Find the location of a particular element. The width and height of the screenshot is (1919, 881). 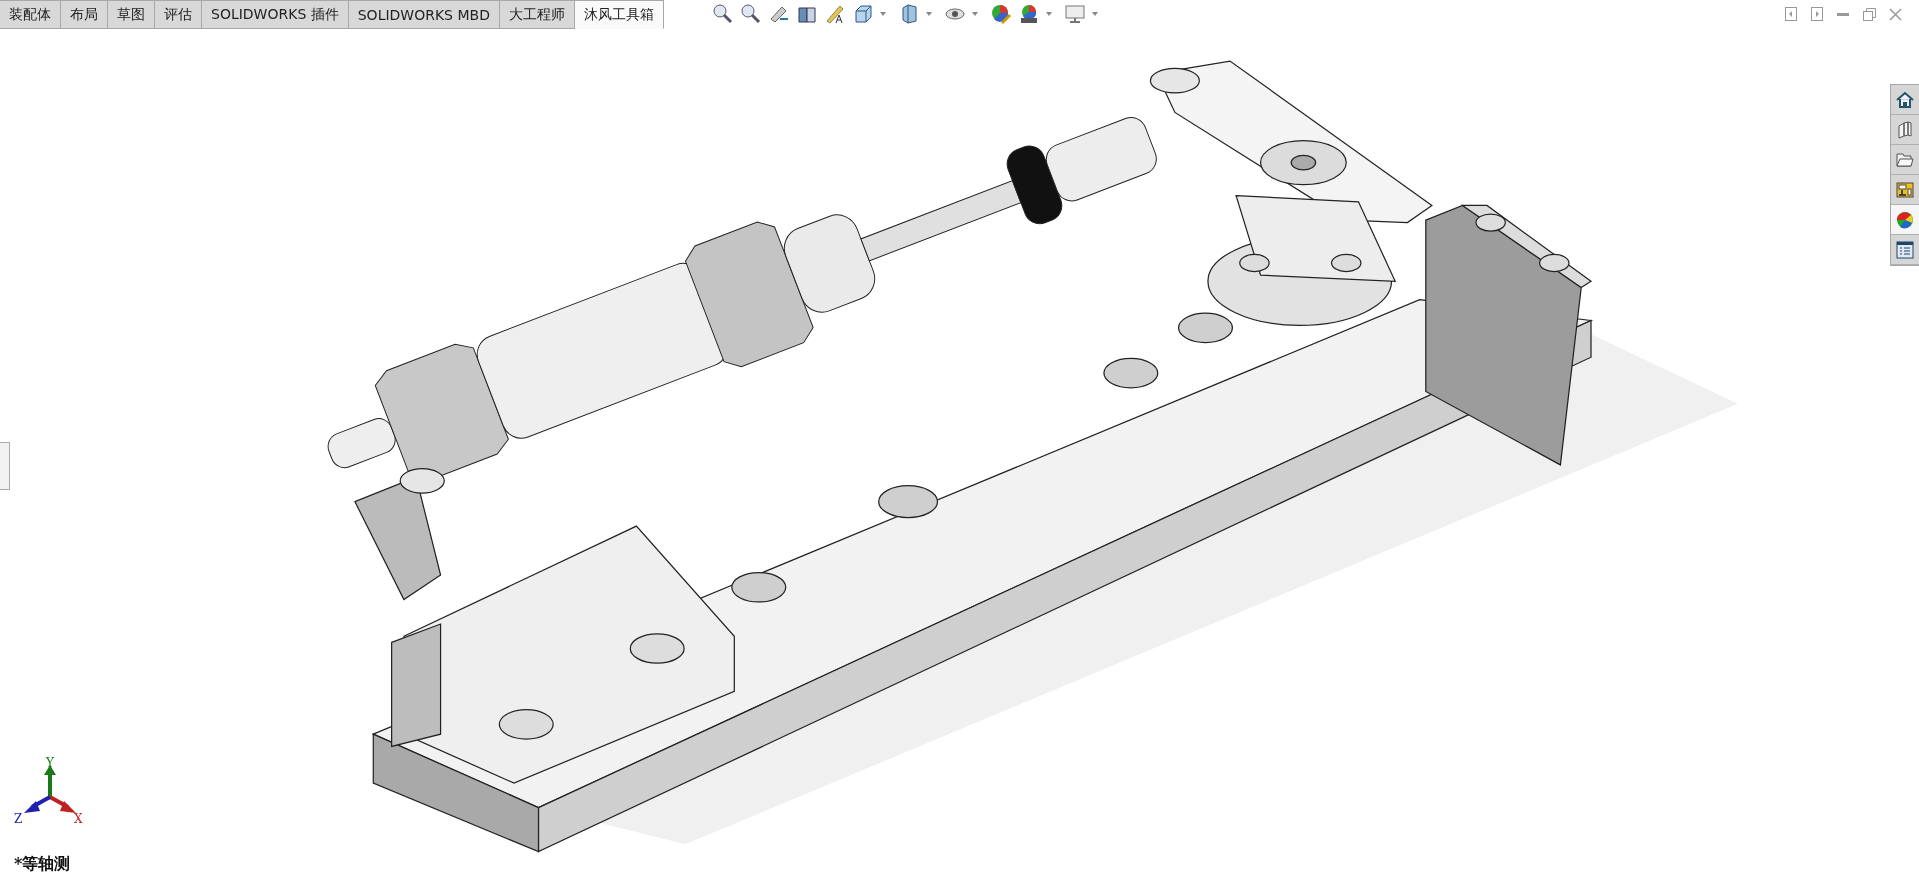

zoom-area-icon is located at coordinates (750, 14).